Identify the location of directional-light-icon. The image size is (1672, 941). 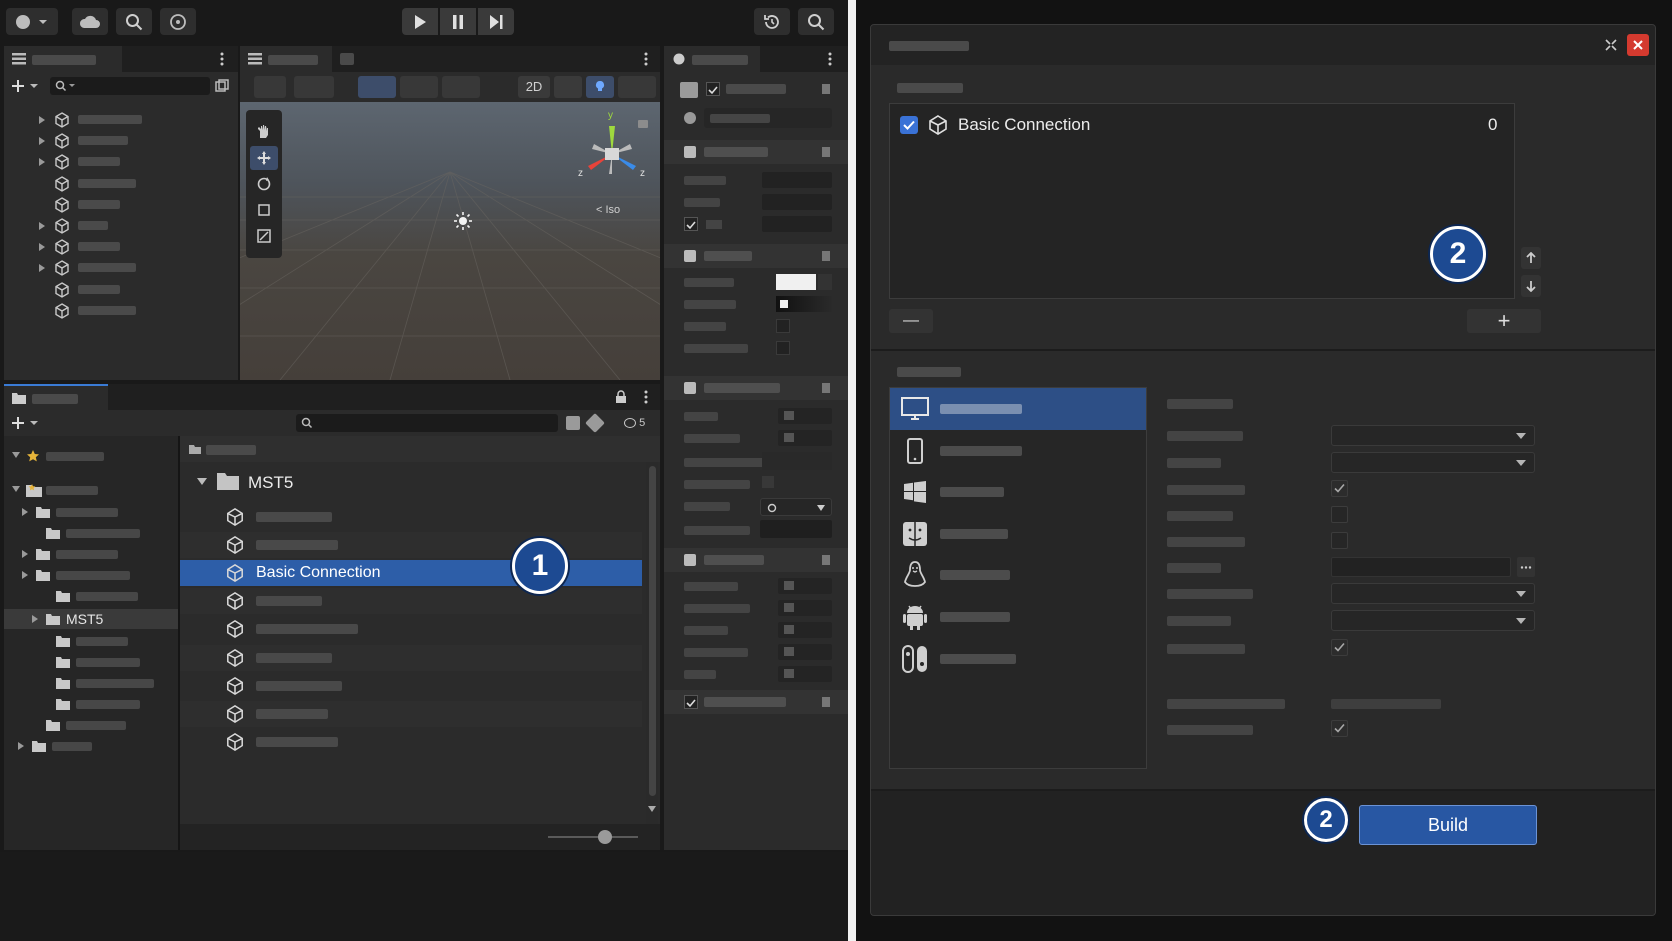
(463, 221).